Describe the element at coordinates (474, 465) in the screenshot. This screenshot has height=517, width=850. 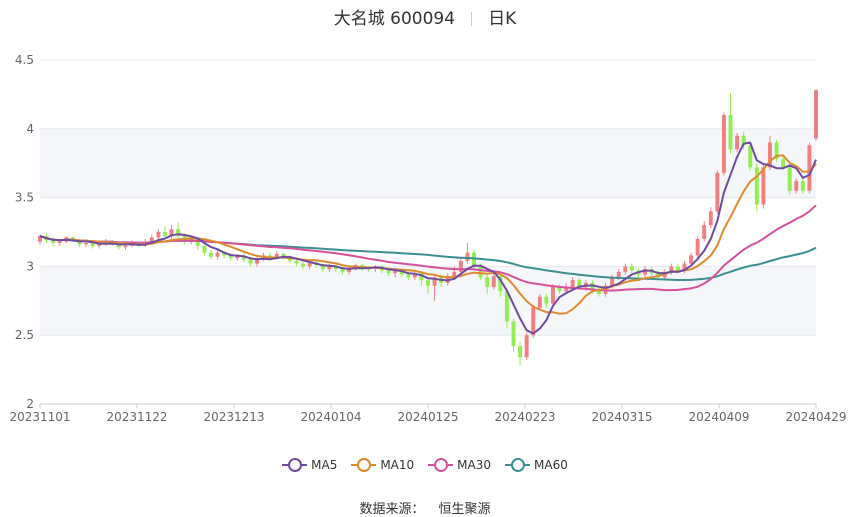
I see `legend-label: MA30` at that location.